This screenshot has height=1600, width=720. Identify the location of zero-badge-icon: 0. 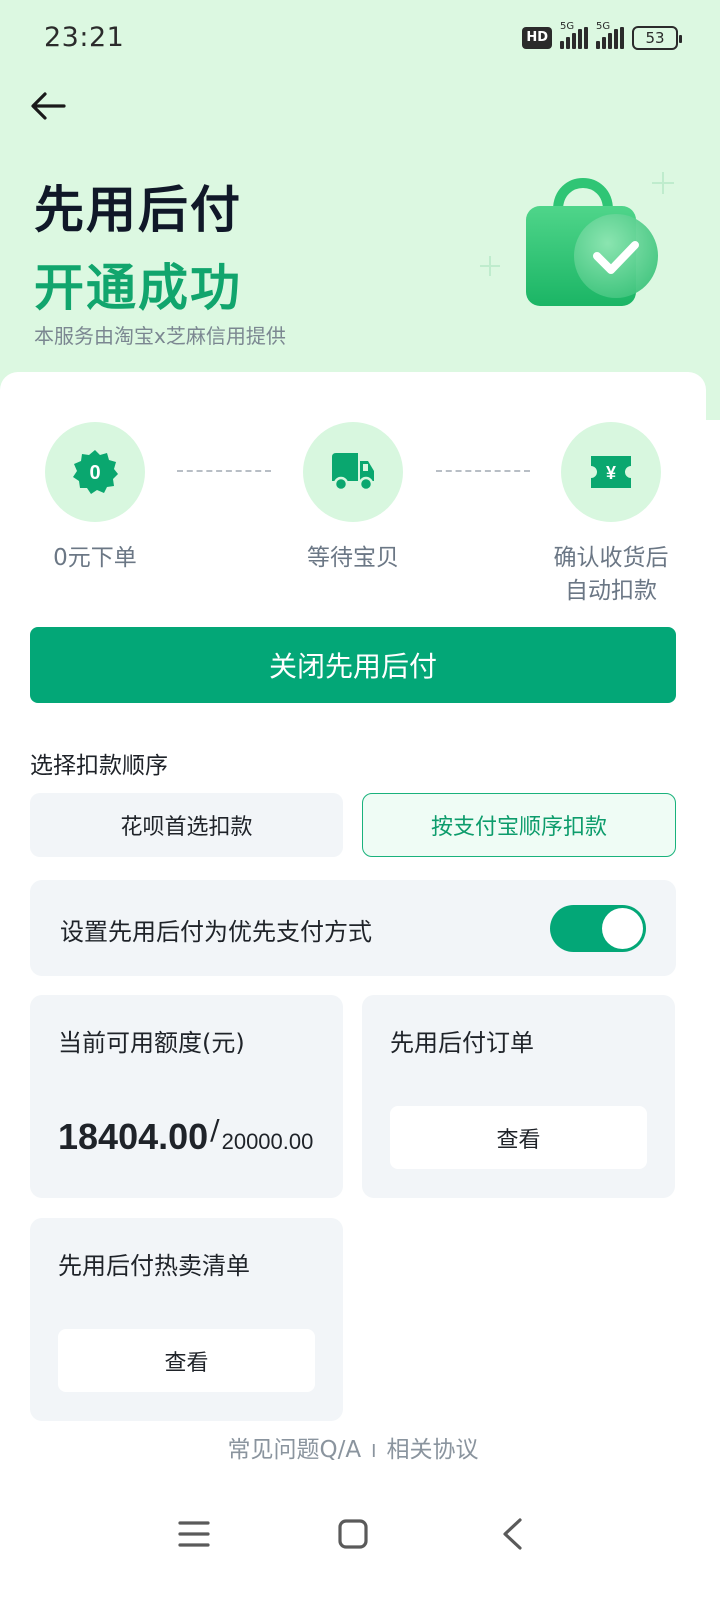
(95, 472).